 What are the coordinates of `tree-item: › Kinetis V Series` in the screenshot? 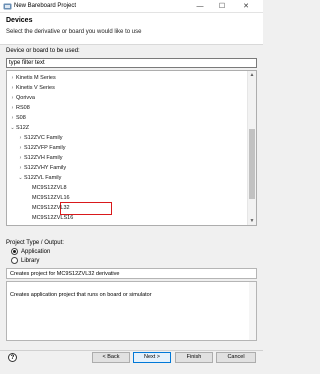 It's located at (32, 88).